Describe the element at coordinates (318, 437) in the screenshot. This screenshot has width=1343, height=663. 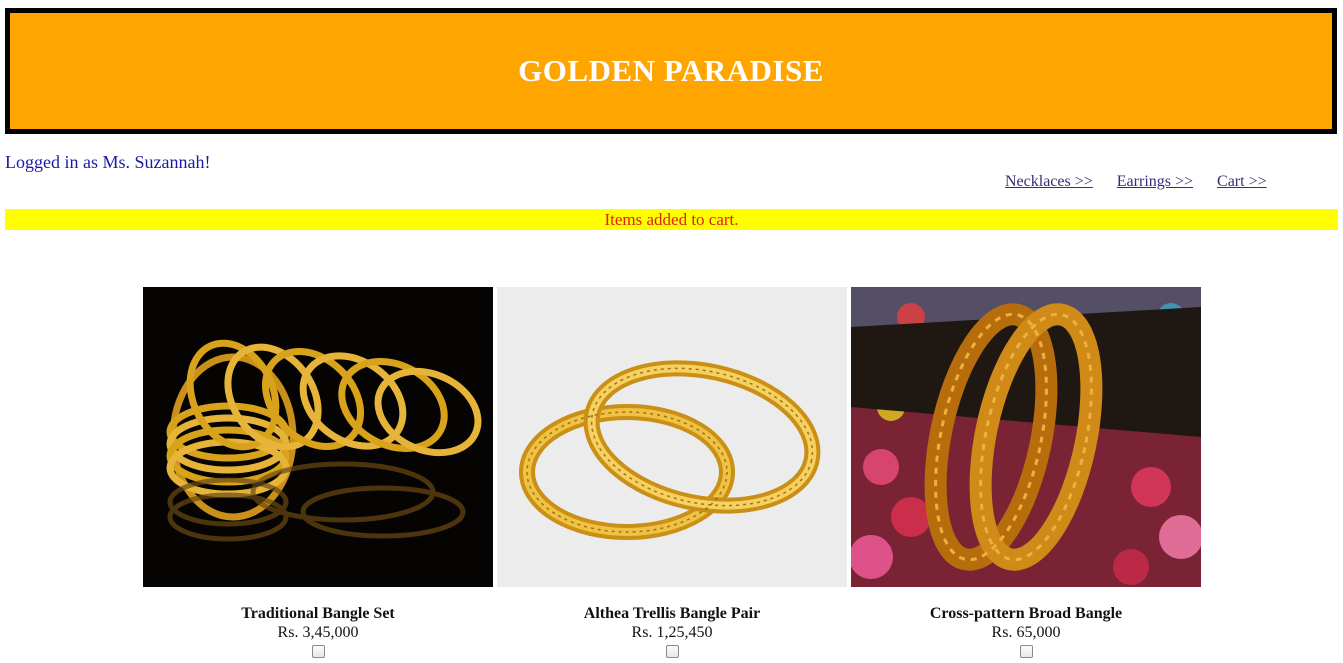
I see `product-image-bangle-set` at that location.